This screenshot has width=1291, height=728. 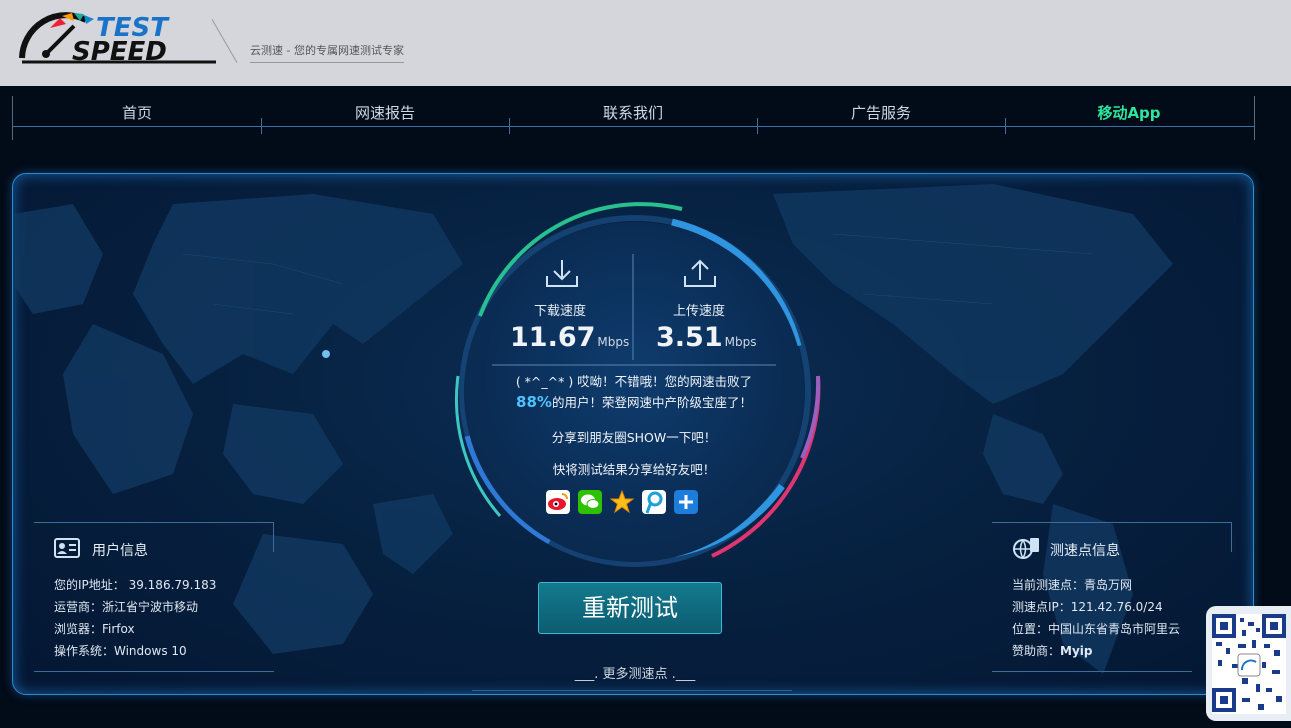 What do you see at coordinates (634, 381) in the screenshot?
I see `result-message-line1: ( *^_^* ) 哎呦！不错哦！您的网速击败了` at bounding box center [634, 381].